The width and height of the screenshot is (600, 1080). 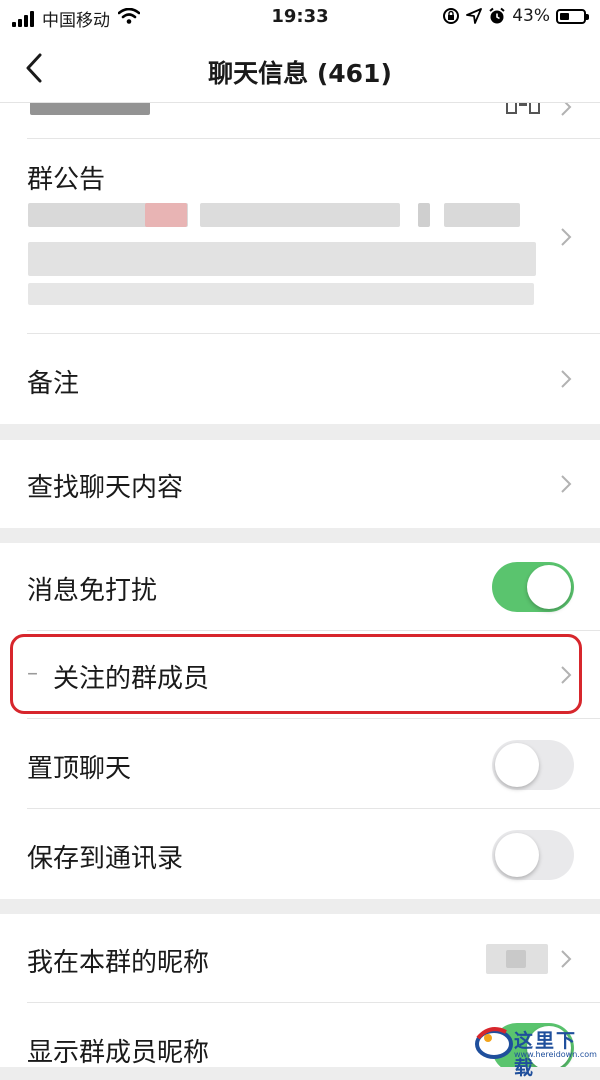 I want to click on show-nicknames-label: 显示群成员昵称, so click(x=118, y=1052).